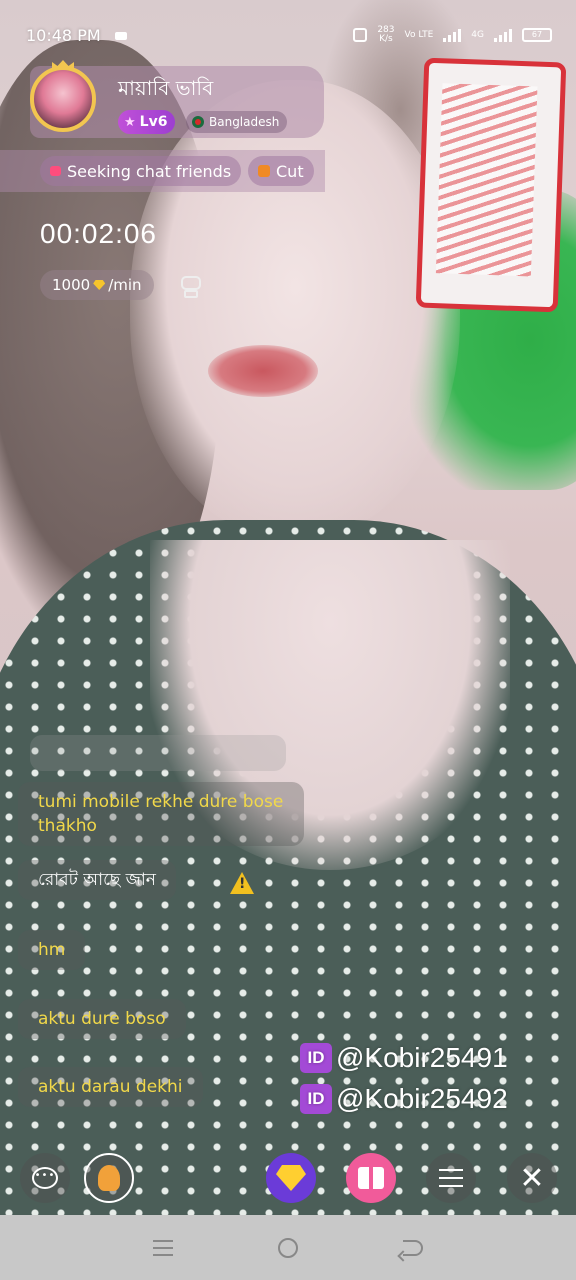 The image size is (576, 1280). Describe the element at coordinates (71, 285) in the screenshot. I see `rate-amount: 1000` at that location.